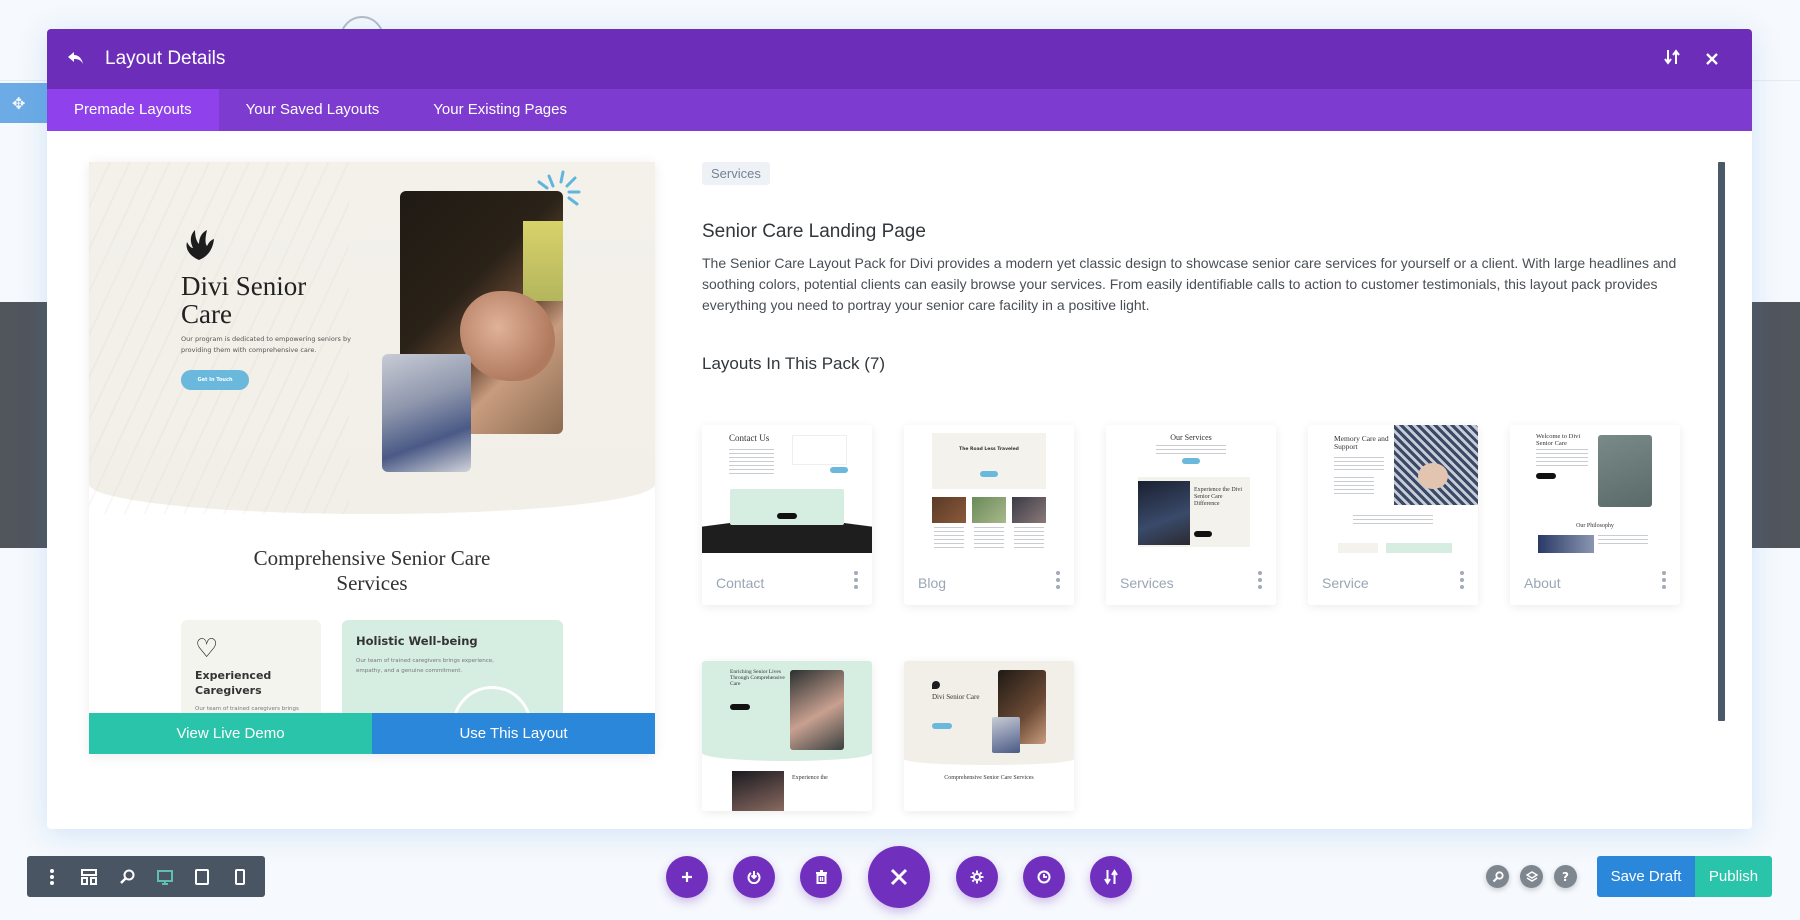  Describe the element at coordinates (787, 489) in the screenshot. I see `layout-thumbnail: Contact Us` at that location.